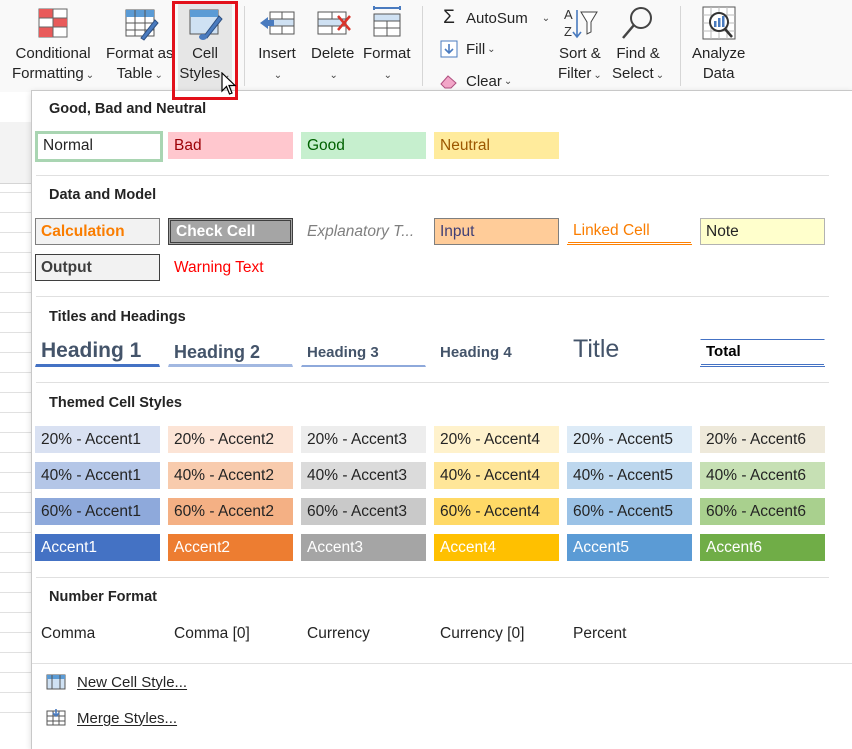 This screenshot has width=852, height=749. I want to click on autosum-button: Σ AutoSum ⌄, so click(494, 17).